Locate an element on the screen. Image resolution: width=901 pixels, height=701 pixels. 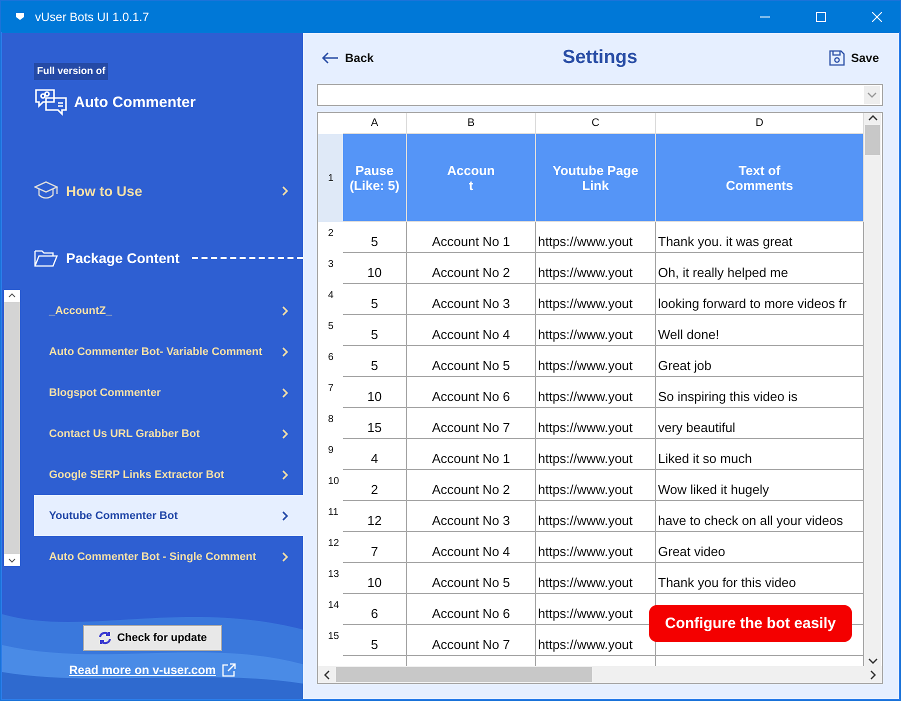
external-link-icon is located at coordinates (229, 670).